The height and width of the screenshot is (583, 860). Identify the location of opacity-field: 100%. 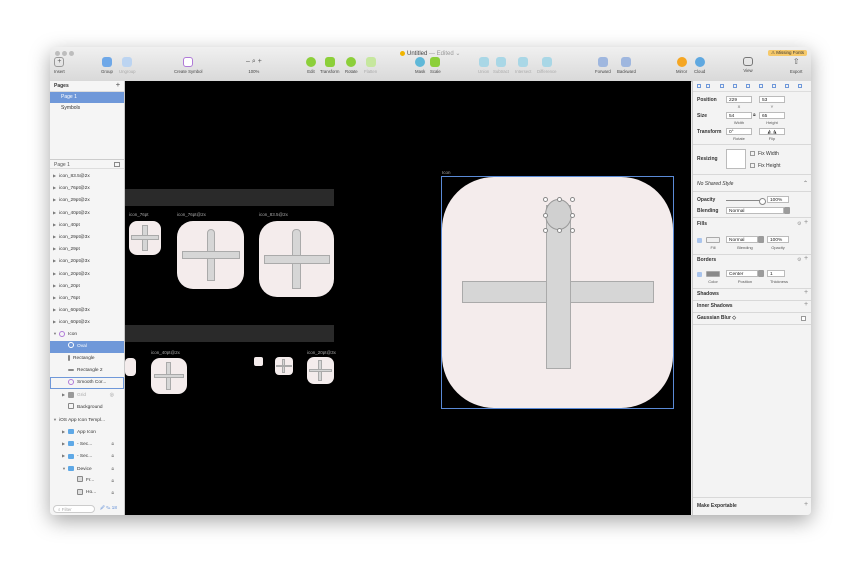
(778, 199).